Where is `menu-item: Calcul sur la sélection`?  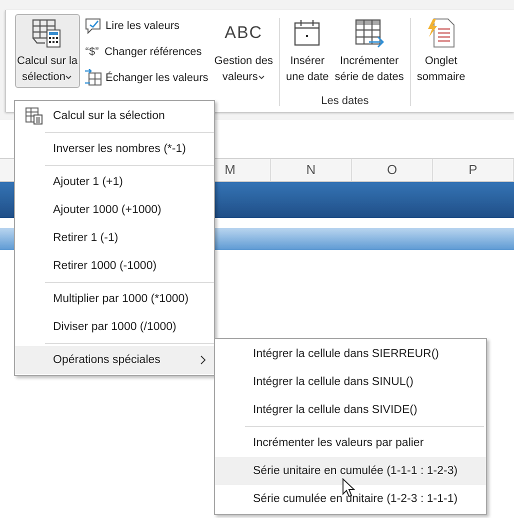
menu-item: Calcul sur la sélection is located at coordinates (114, 116).